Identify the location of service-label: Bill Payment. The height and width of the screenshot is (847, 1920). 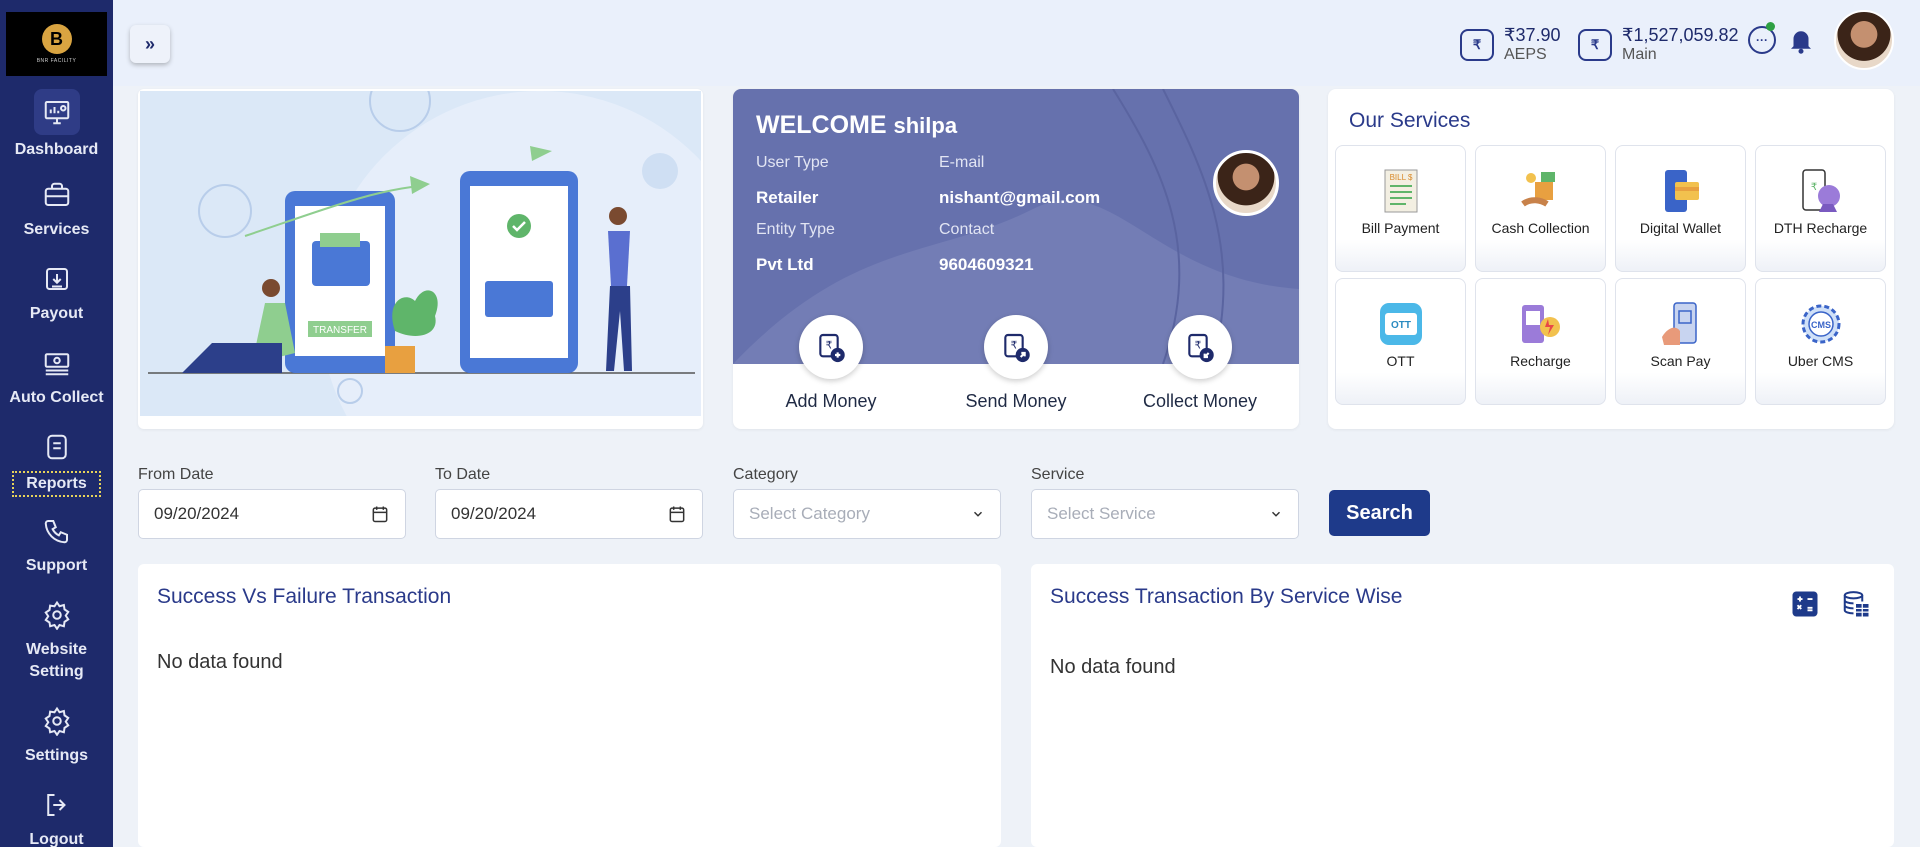
(1400, 228).